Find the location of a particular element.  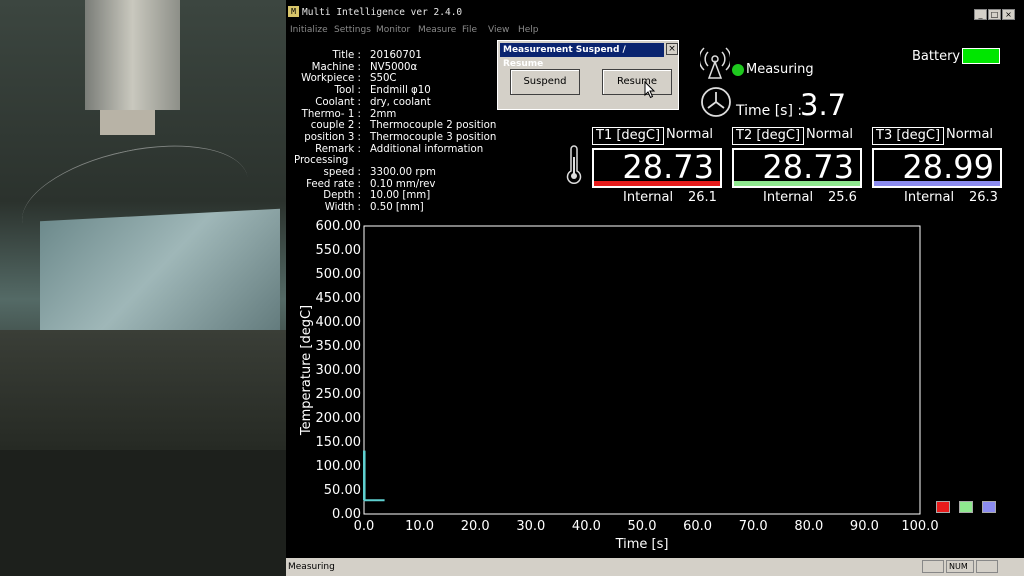

info-label: Tool : is located at coordinates (347, 91).